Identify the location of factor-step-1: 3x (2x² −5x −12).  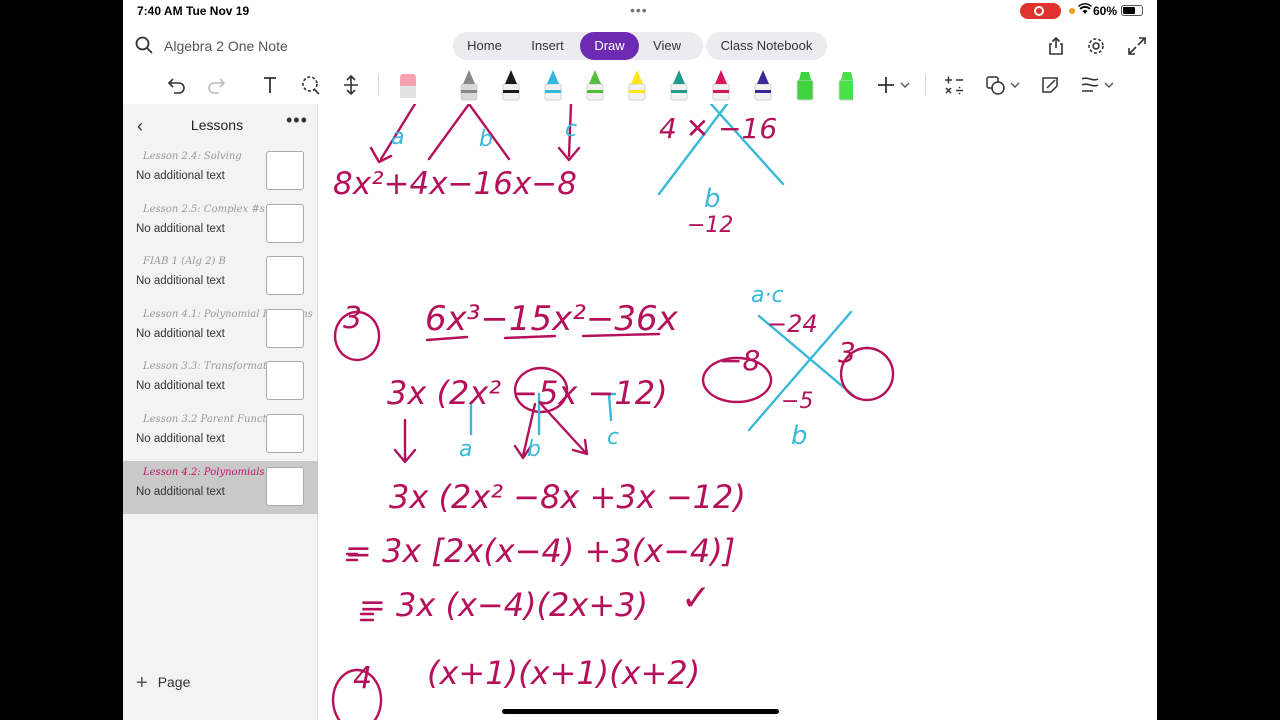
(527, 393).